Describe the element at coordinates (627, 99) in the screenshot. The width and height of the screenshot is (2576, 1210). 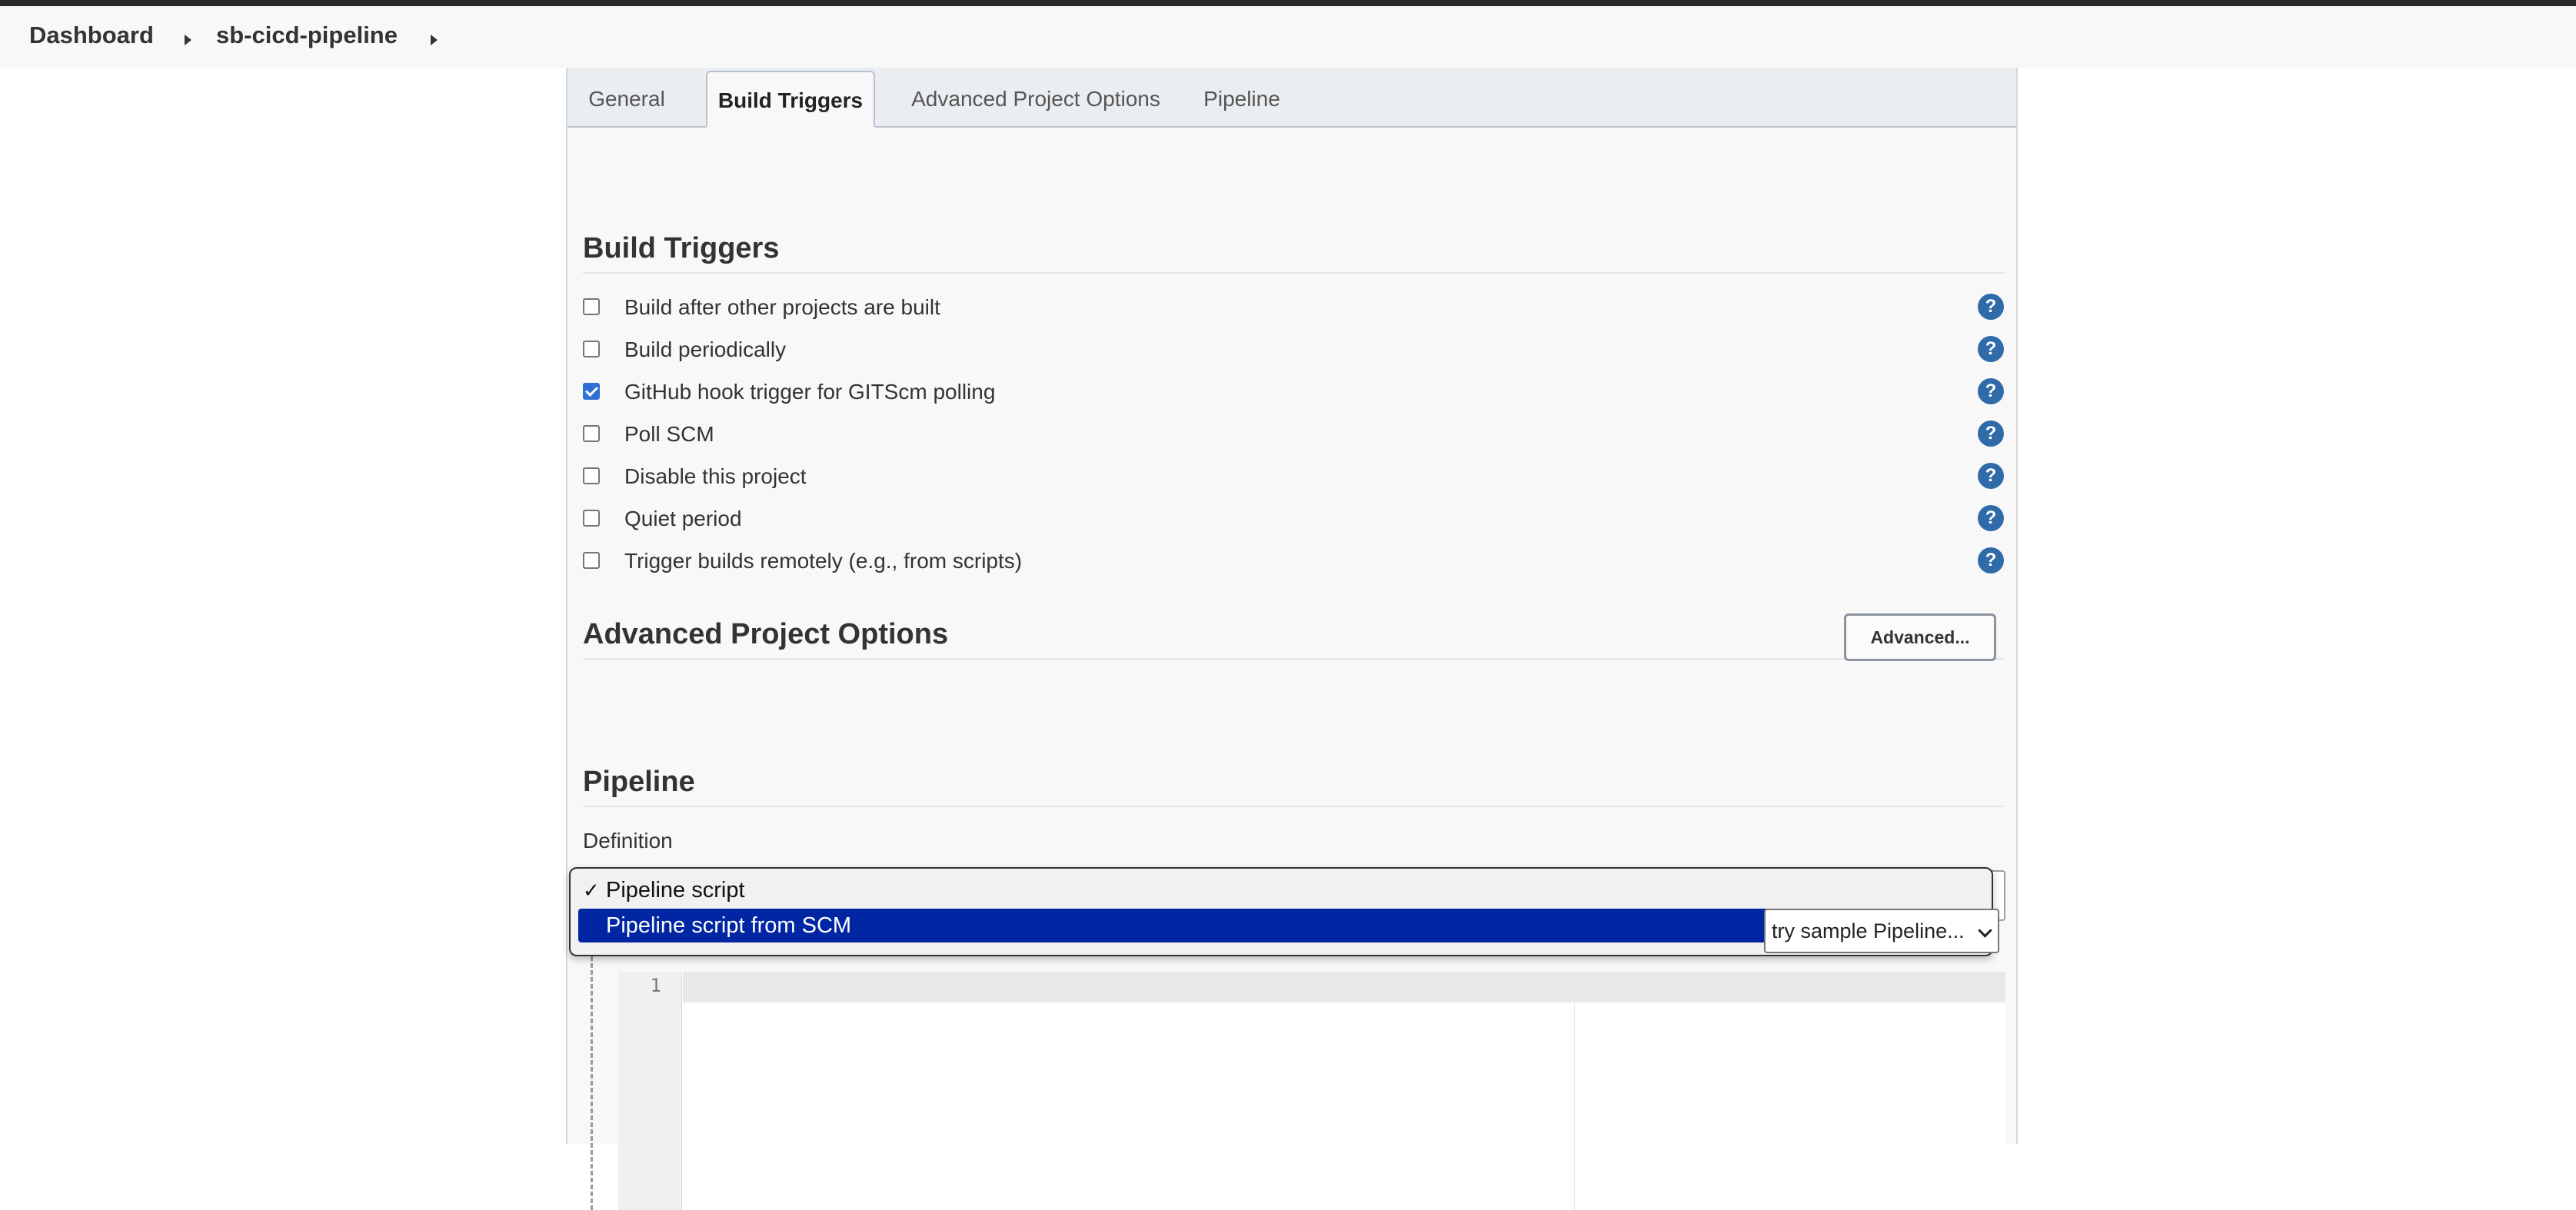
I see `tab-general: General` at that location.